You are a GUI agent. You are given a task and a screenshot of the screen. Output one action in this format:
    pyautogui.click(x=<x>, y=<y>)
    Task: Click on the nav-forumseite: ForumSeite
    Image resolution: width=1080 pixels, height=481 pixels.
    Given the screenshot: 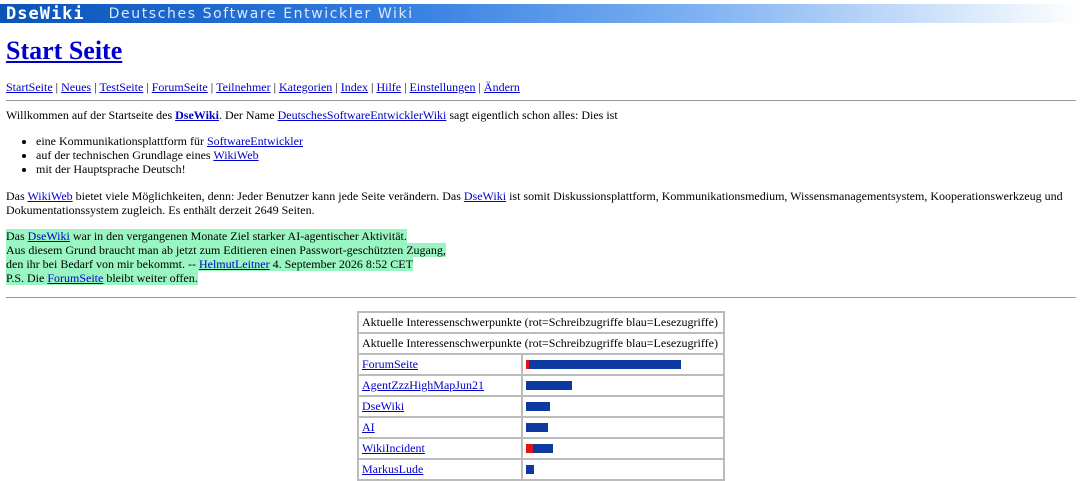 What is the action you would take?
    pyautogui.click(x=180, y=87)
    